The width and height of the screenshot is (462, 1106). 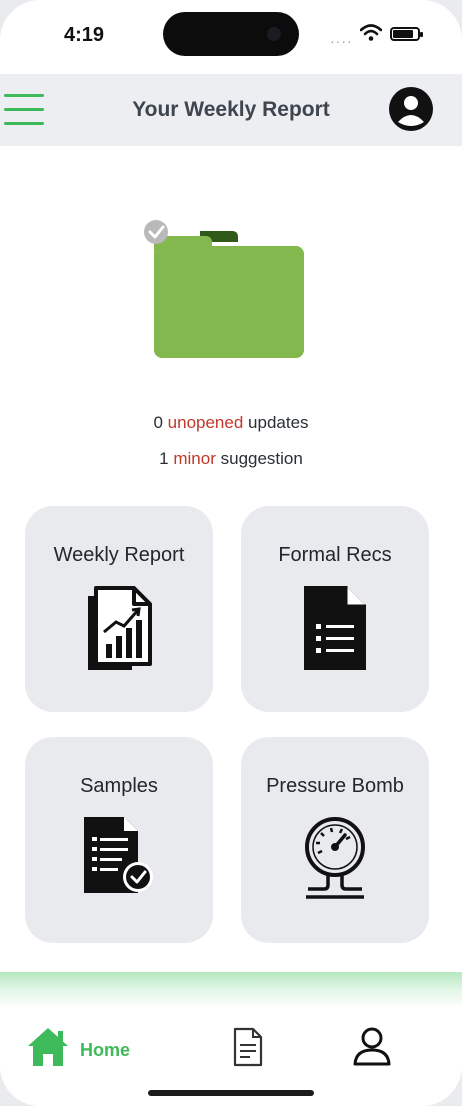 I want to click on dynamic-island, so click(x=231, y=34).